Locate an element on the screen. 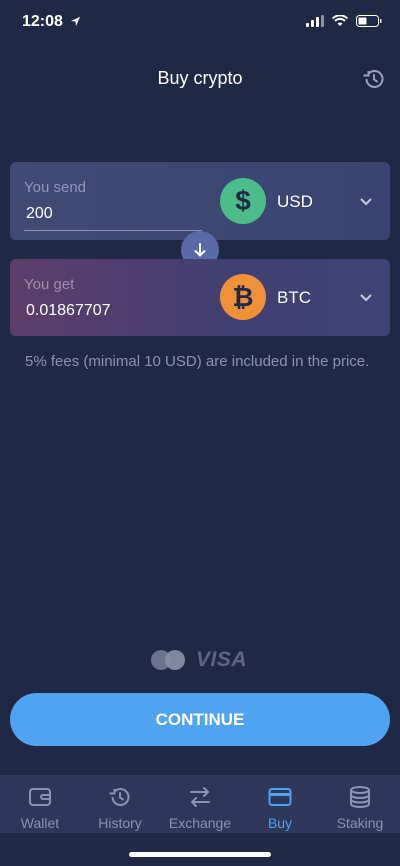 Image resolution: width=400 pixels, height=866 pixels. battery-icon is located at coordinates (369, 21).